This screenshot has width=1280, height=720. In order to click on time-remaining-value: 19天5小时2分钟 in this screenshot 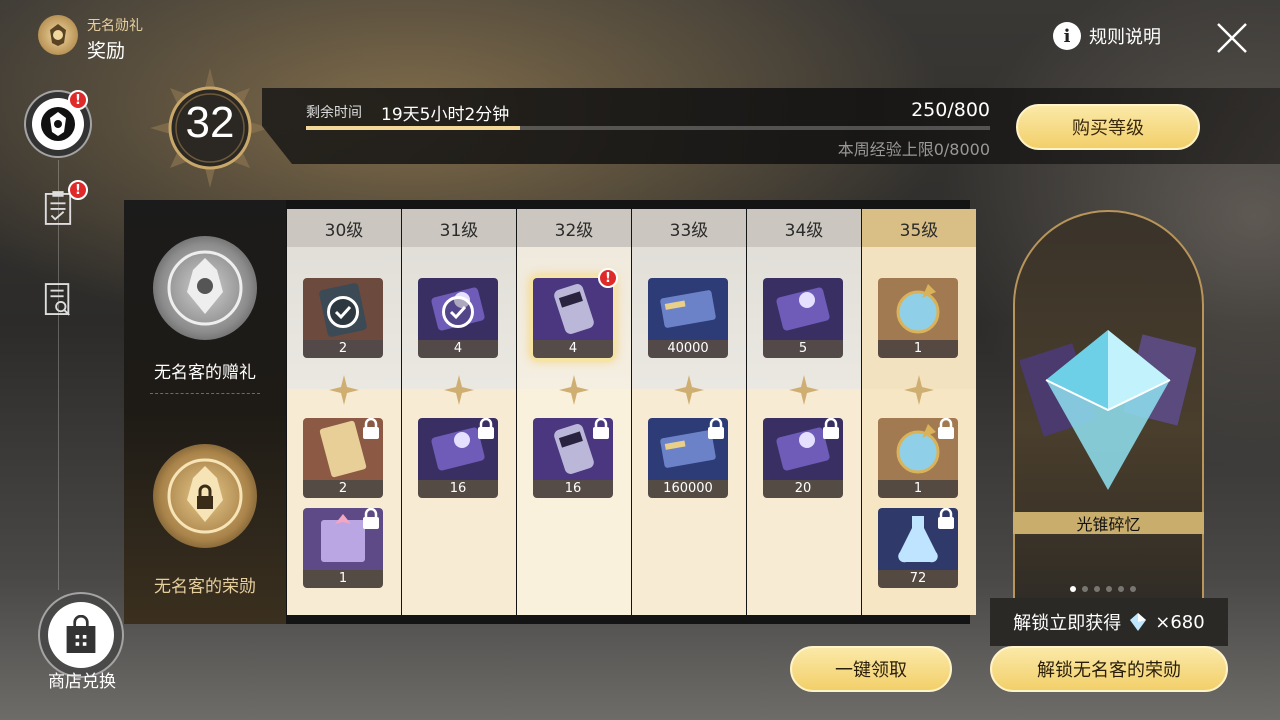, I will do `click(445, 115)`.